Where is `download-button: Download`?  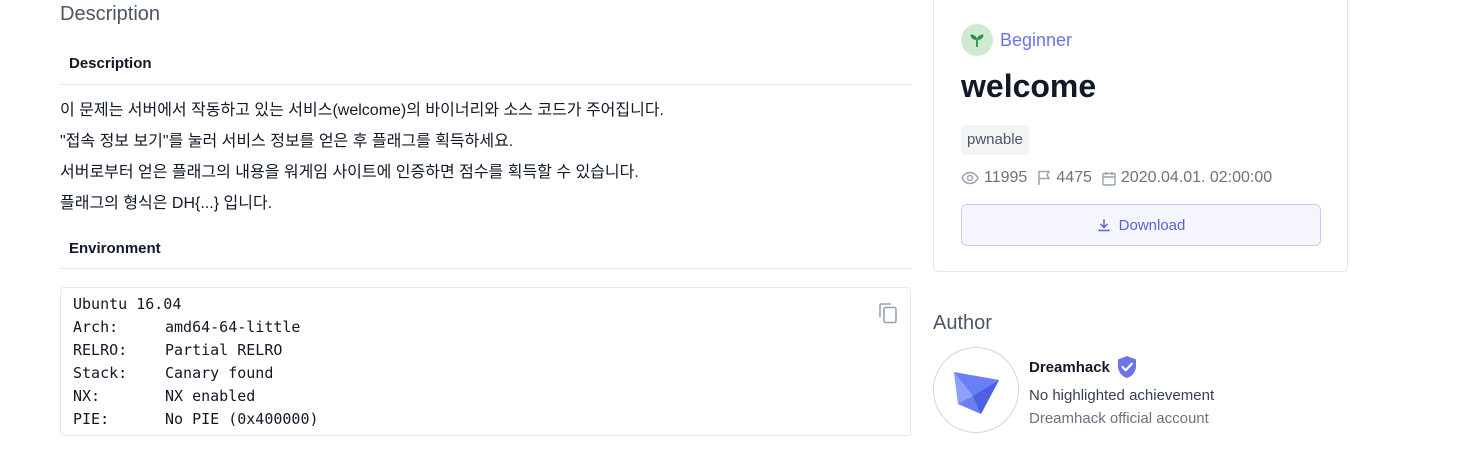
download-button: Download is located at coordinates (1141, 225).